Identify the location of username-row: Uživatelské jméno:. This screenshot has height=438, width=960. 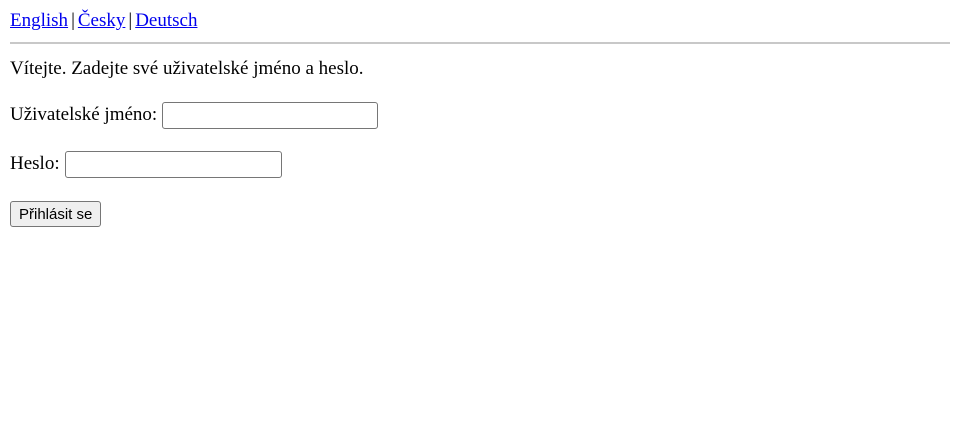
(480, 115).